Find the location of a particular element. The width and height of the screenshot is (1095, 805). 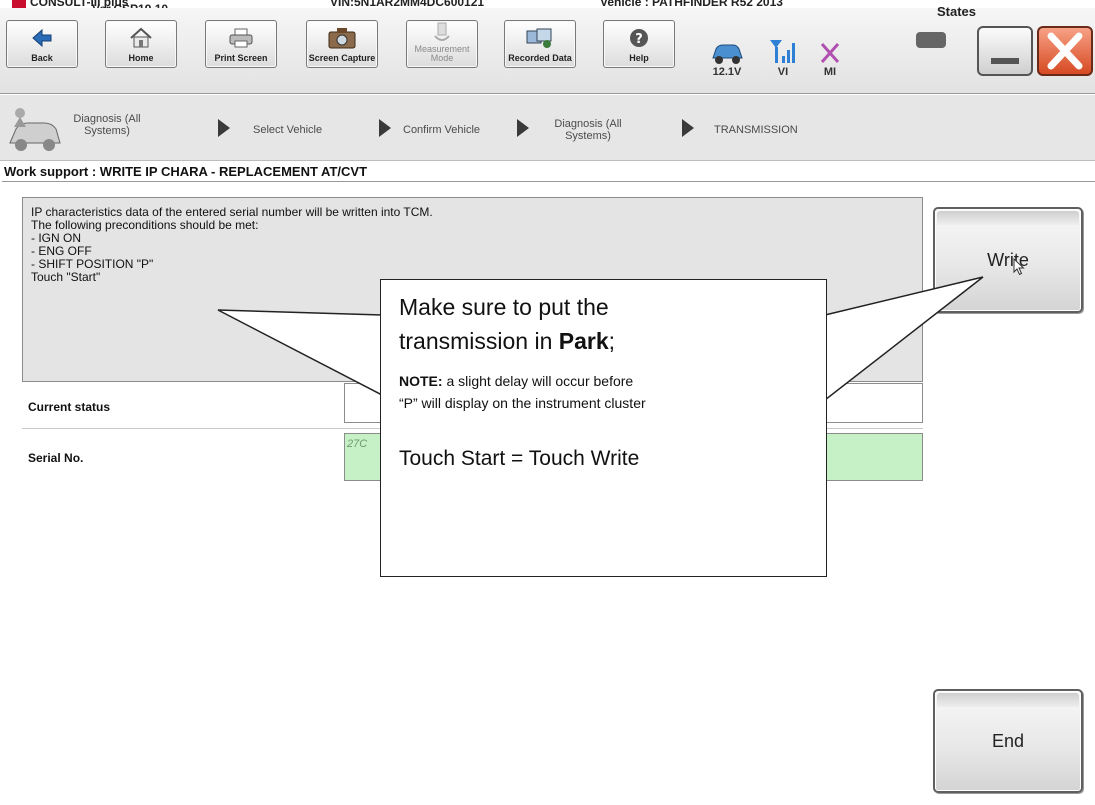

callout-line-2: transmission in Park; is located at coordinates (507, 341).